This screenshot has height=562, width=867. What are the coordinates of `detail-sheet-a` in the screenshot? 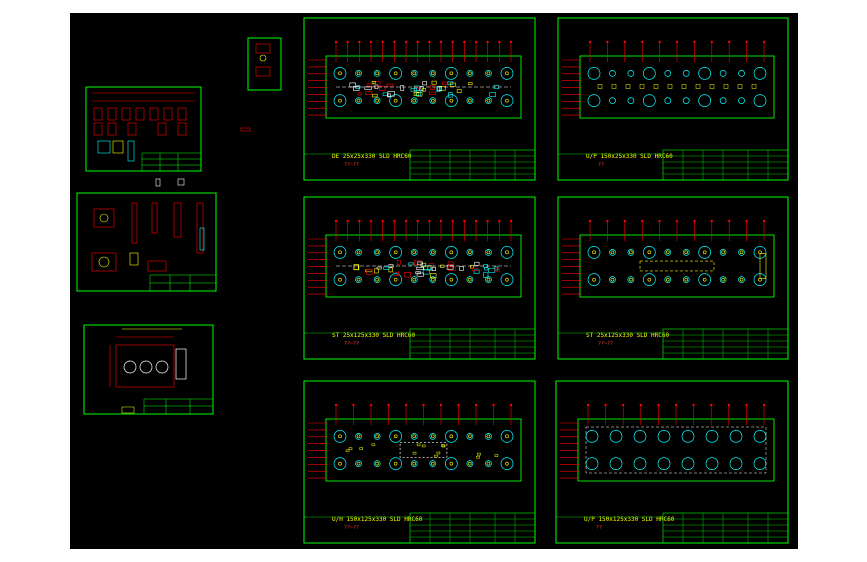 It's located at (143, 129).